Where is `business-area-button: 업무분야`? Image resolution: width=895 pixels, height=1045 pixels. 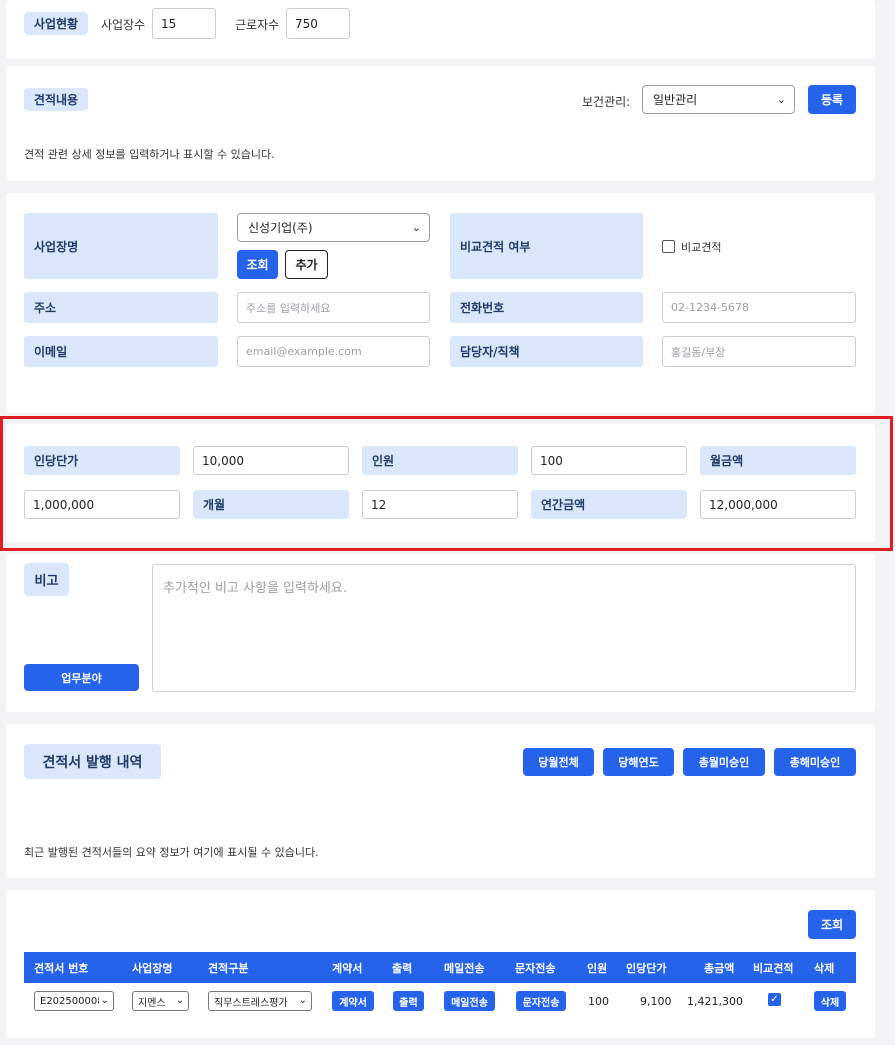
business-area-button: 업무분야 is located at coordinates (81, 677).